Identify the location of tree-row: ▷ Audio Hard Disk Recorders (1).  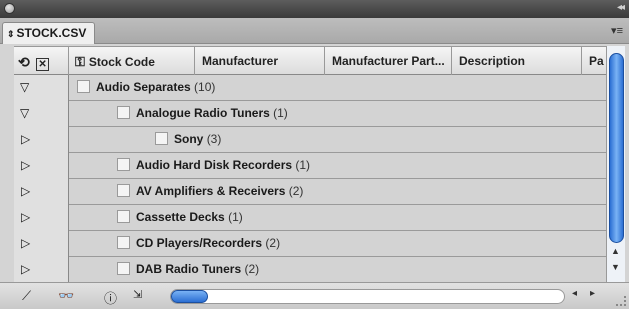
(310, 166).